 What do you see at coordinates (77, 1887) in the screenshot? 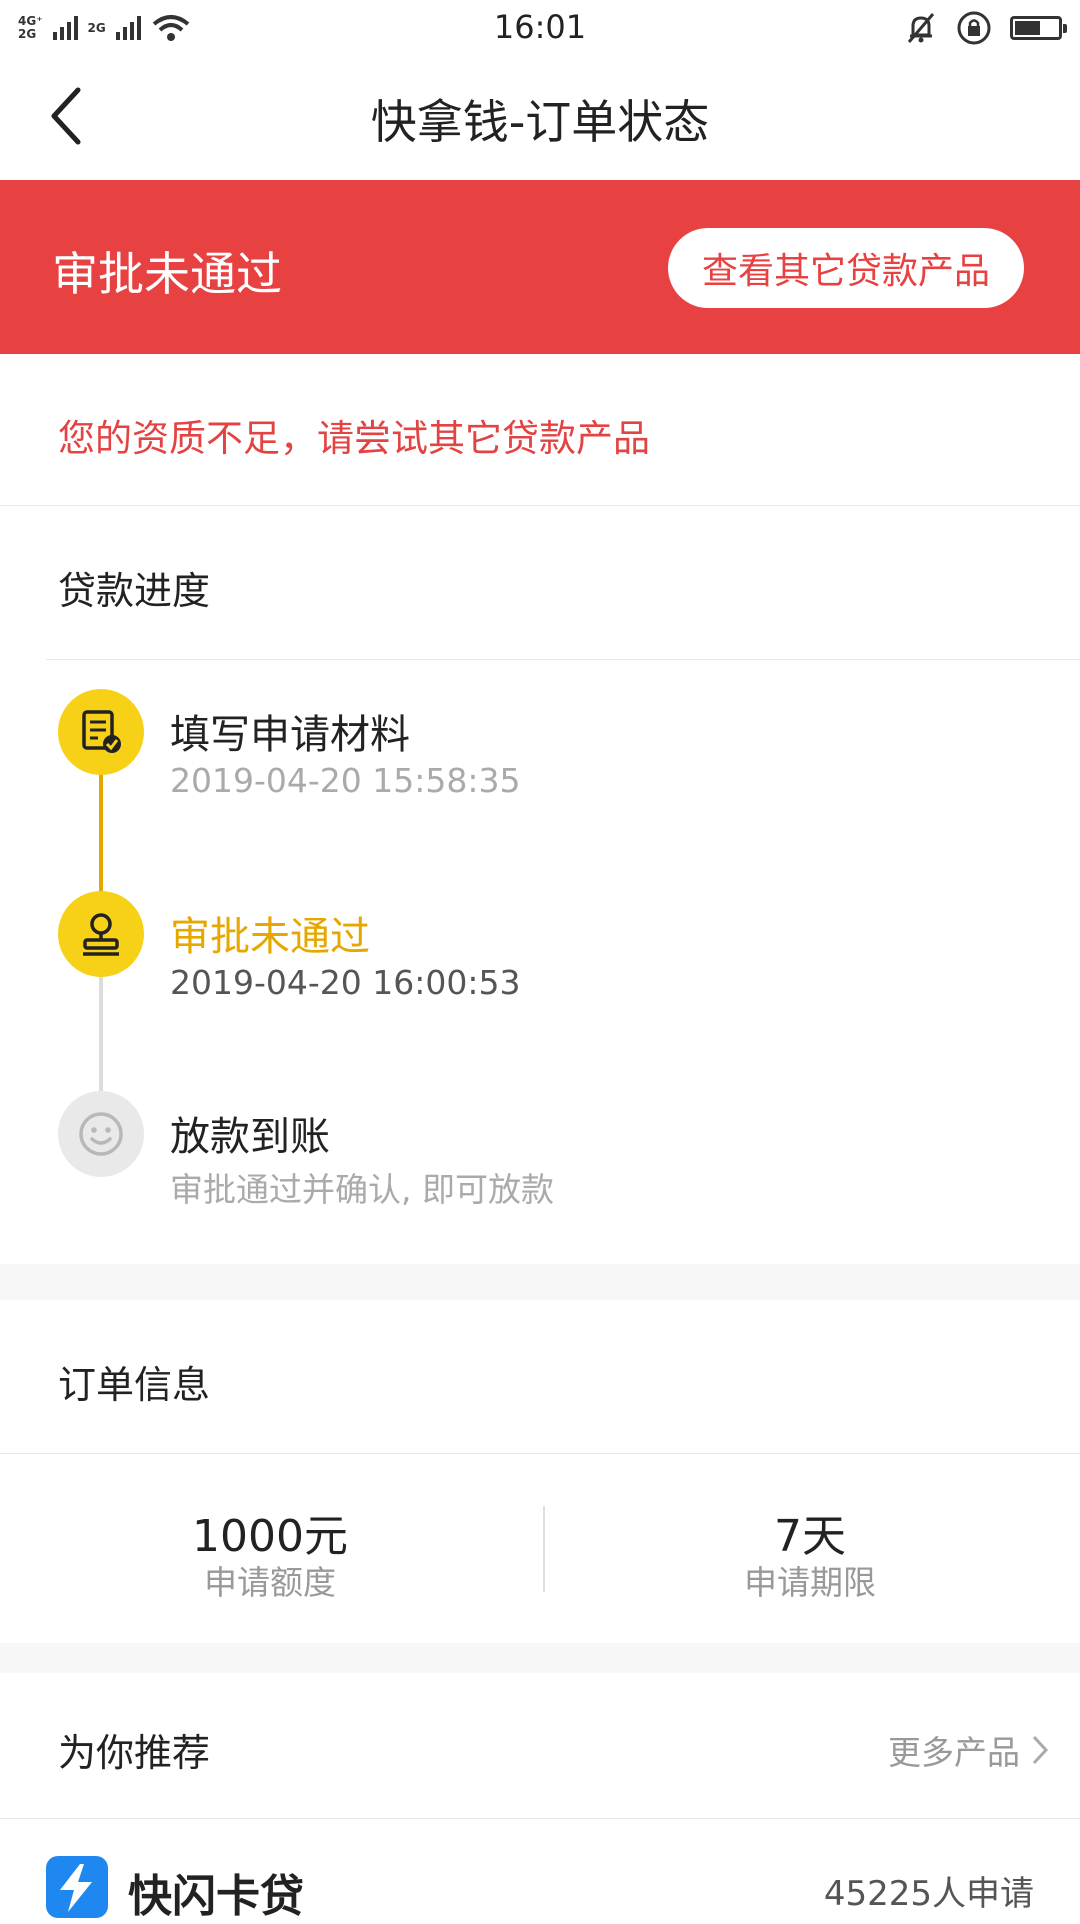
I see `product-logo-icon` at bounding box center [77, 1887].